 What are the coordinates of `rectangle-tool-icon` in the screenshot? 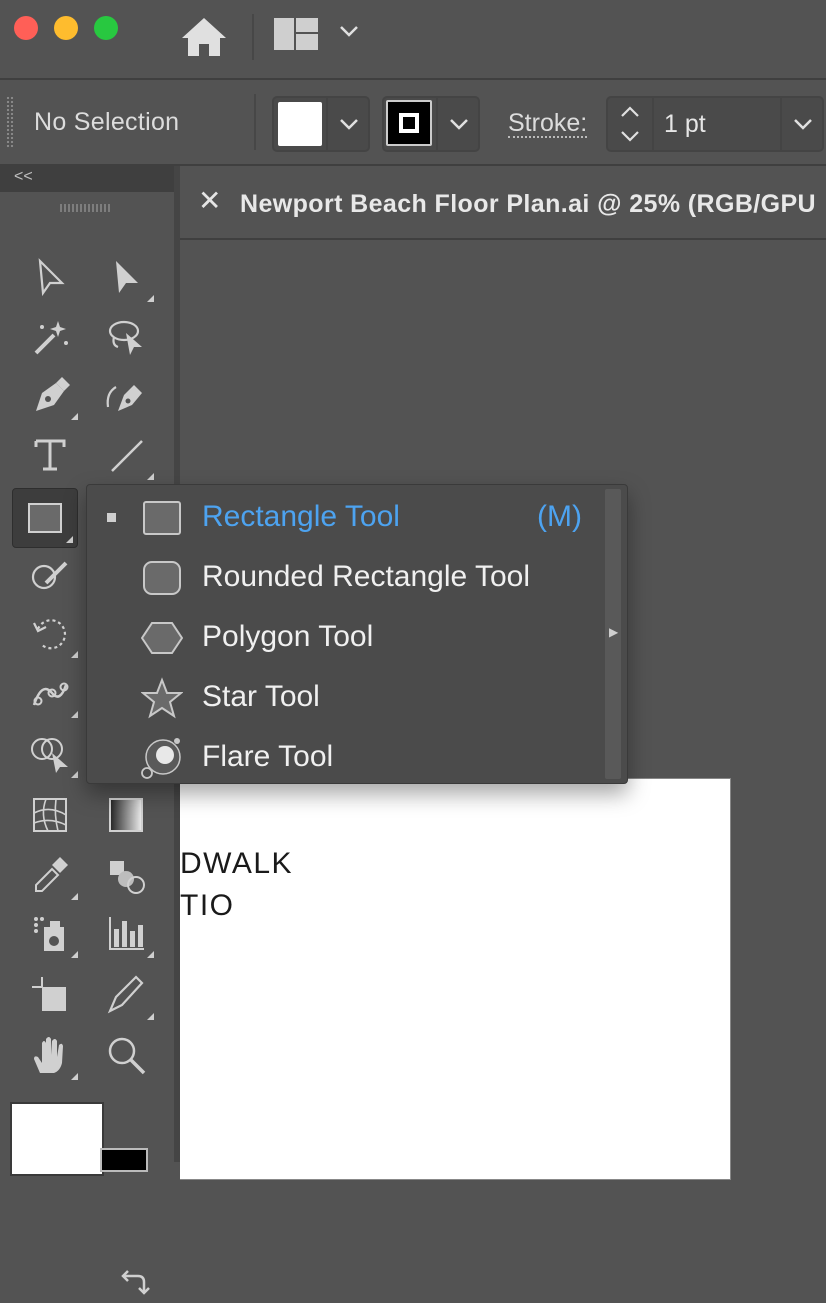 It's located at (45, 518).